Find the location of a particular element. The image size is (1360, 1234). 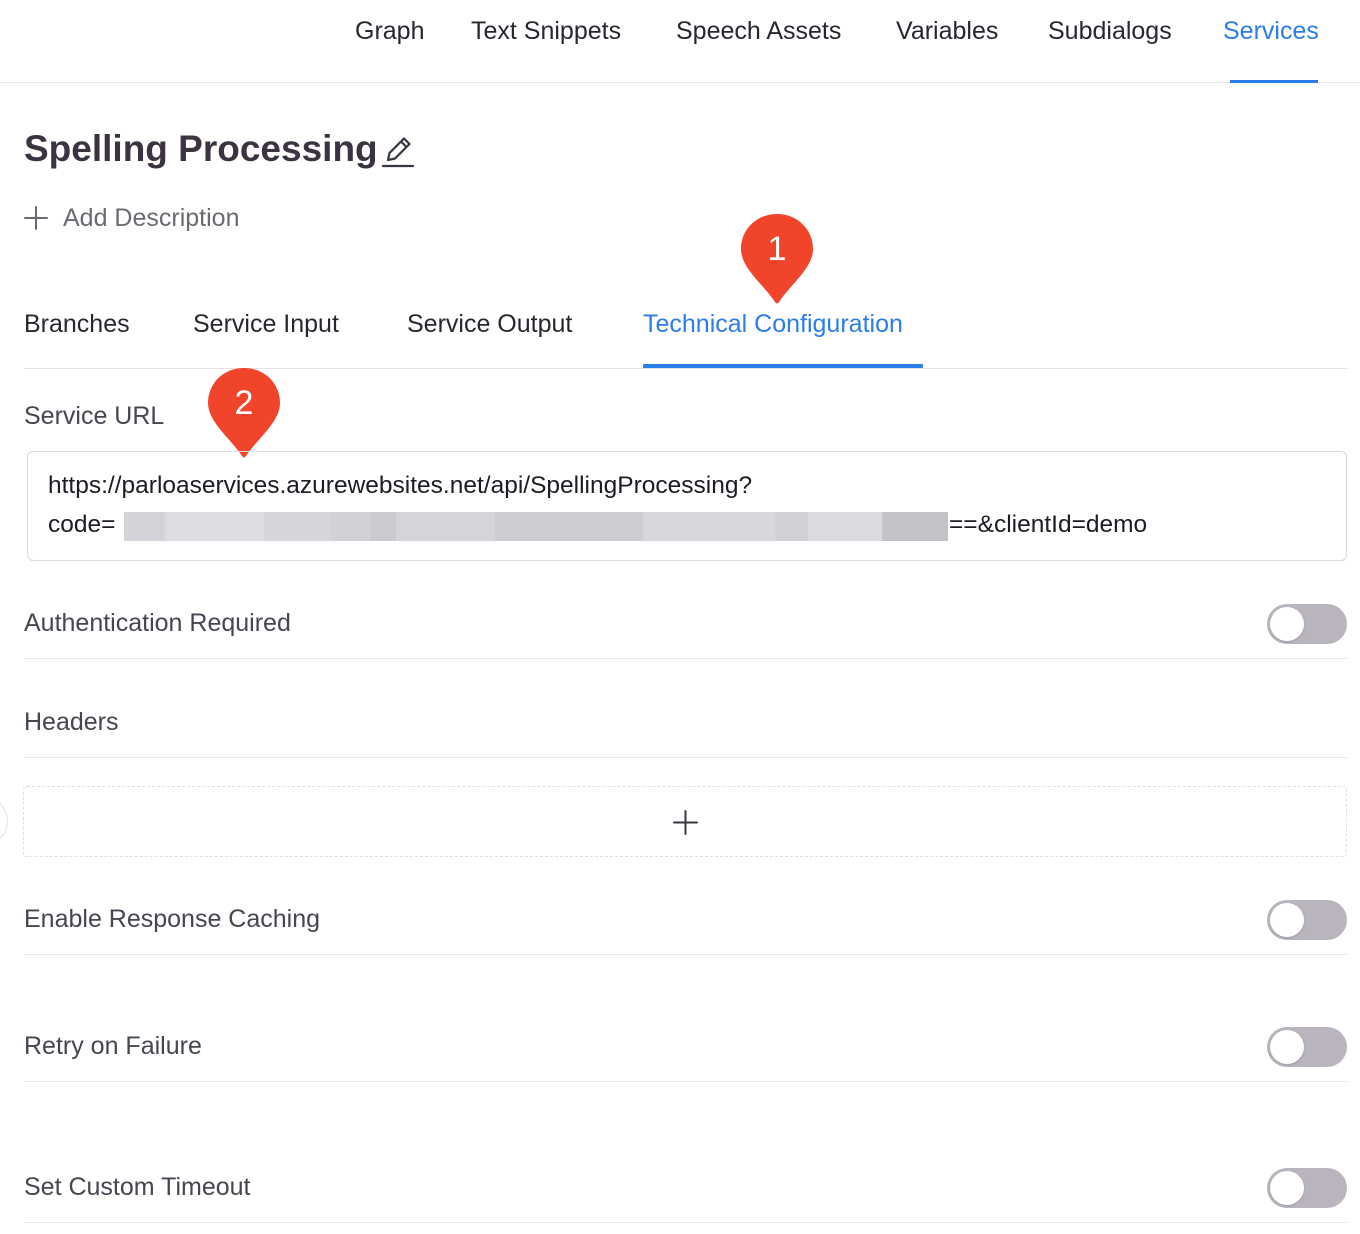

pencil-icon is located at coordinates (398, 151).